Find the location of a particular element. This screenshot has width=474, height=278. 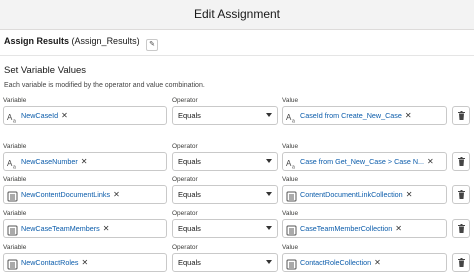

value-name: ContentDocumentLinkCollection is located at coordinates (351, 194).